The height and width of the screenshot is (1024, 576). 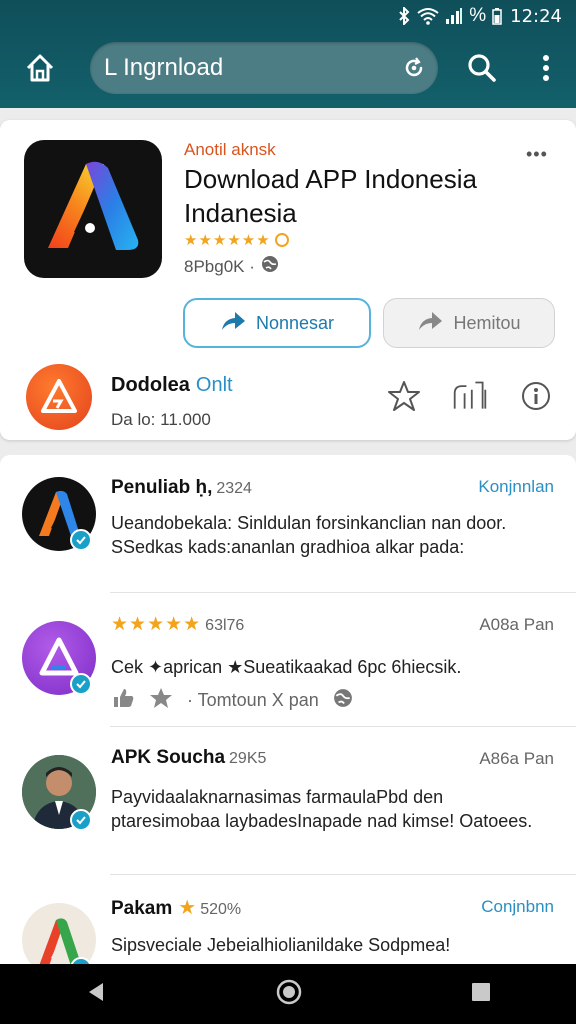 I want to click on developer-name-text: Dodolea, so click(x=150, y=385).